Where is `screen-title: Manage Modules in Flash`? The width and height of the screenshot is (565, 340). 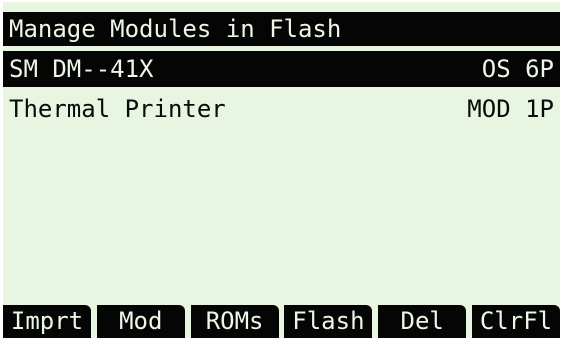
screen-title: Manage Modules in Flash is located at coordinates (281, 29).